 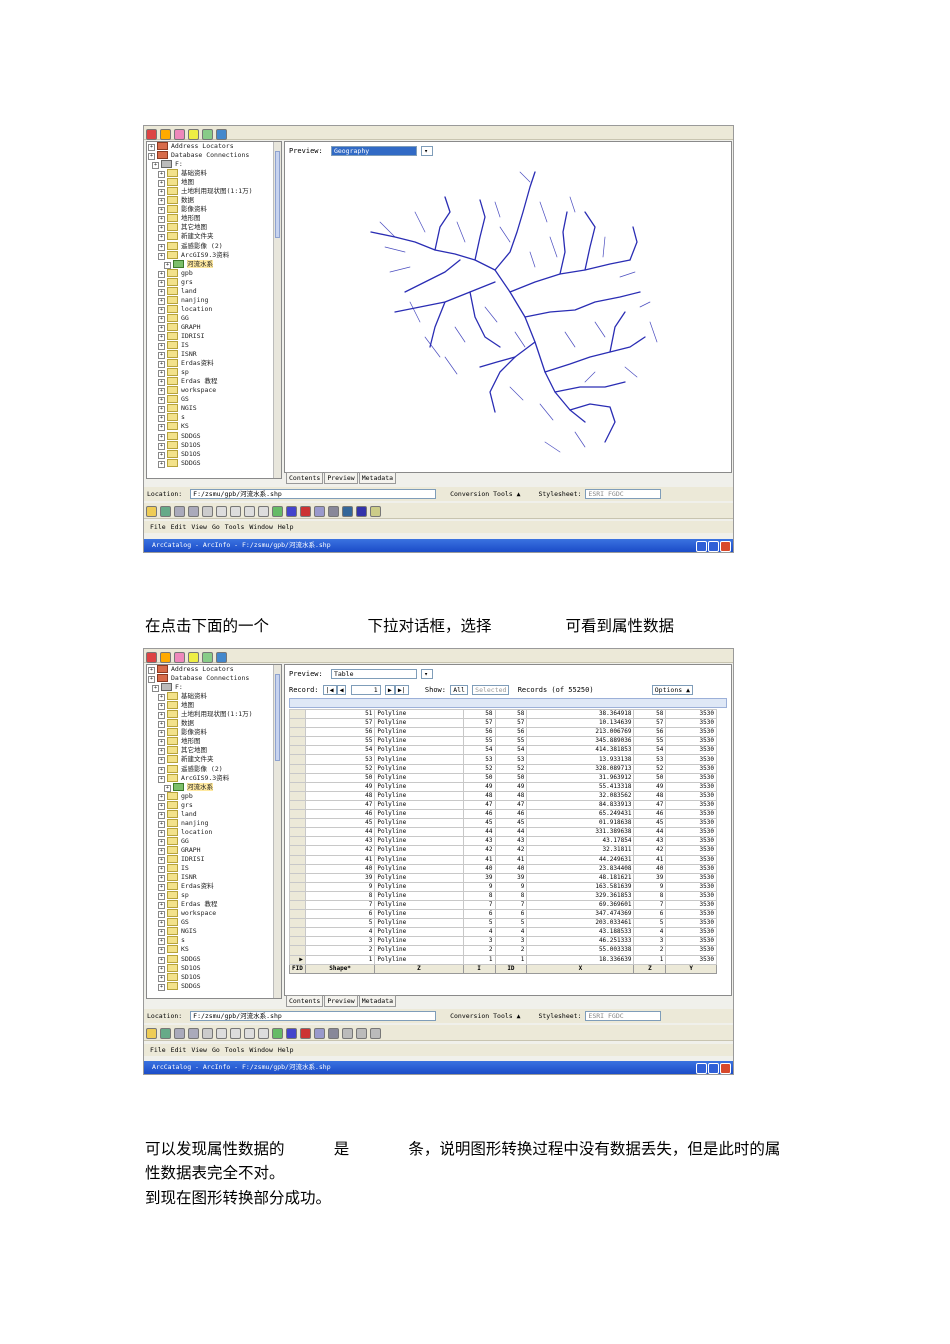 I want to click on red-tool-icon, so click(x=305, y=511).